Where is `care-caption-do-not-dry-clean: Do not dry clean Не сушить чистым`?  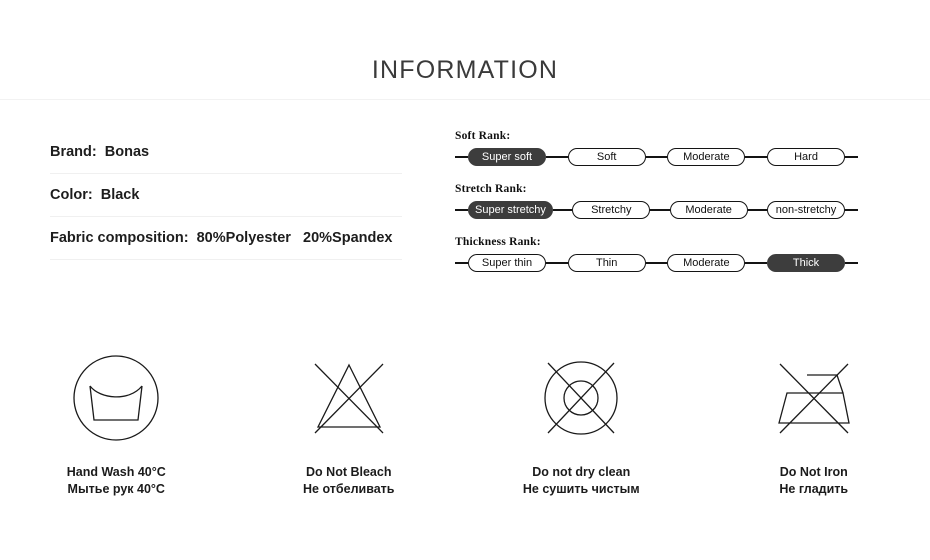
care-caption-do-not-dry-clean: Do not dry clean Не сушить чистым is located at coordinates (581, 481).